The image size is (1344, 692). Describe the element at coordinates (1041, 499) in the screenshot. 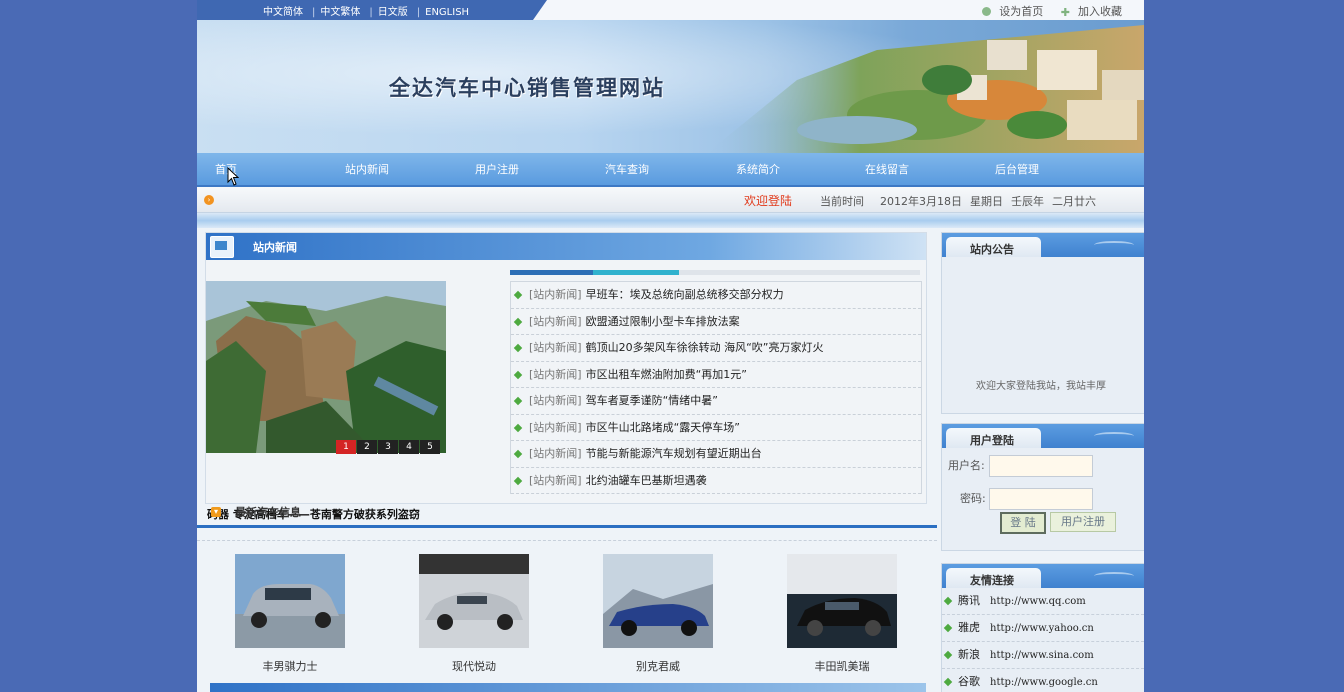

I see `password-input` at that location.